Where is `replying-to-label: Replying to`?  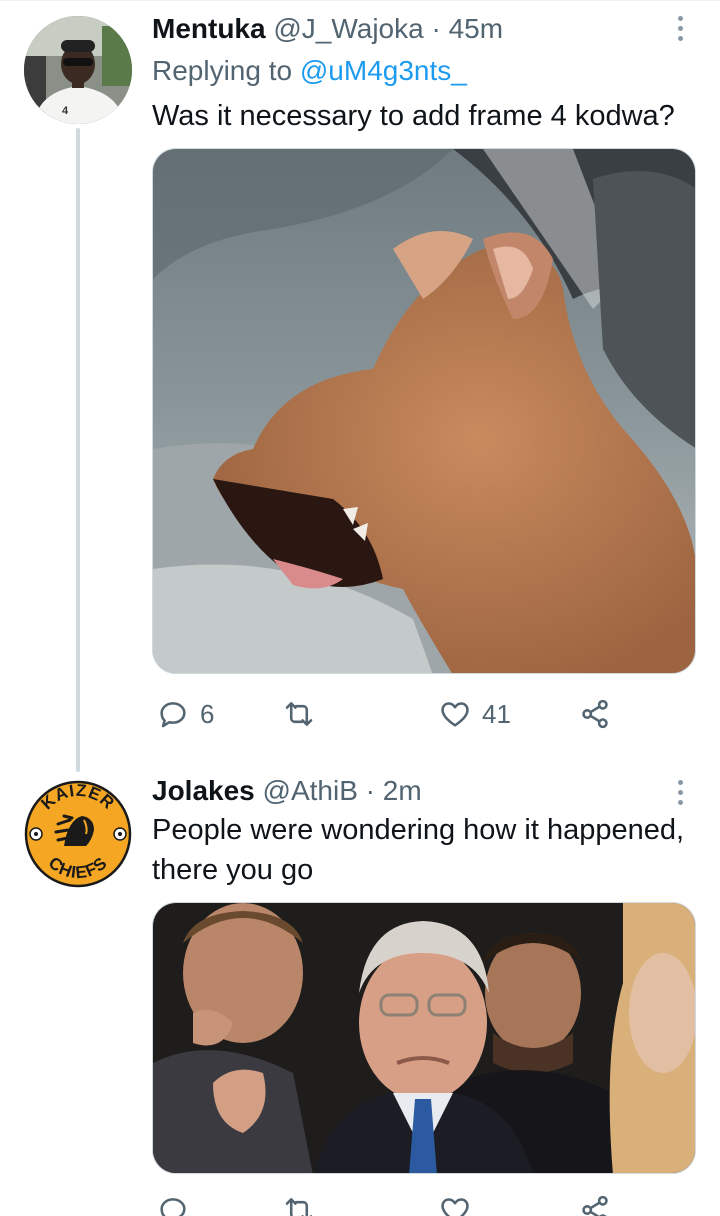 replying-to-label: Replying to is located at coordinates (226, 70).